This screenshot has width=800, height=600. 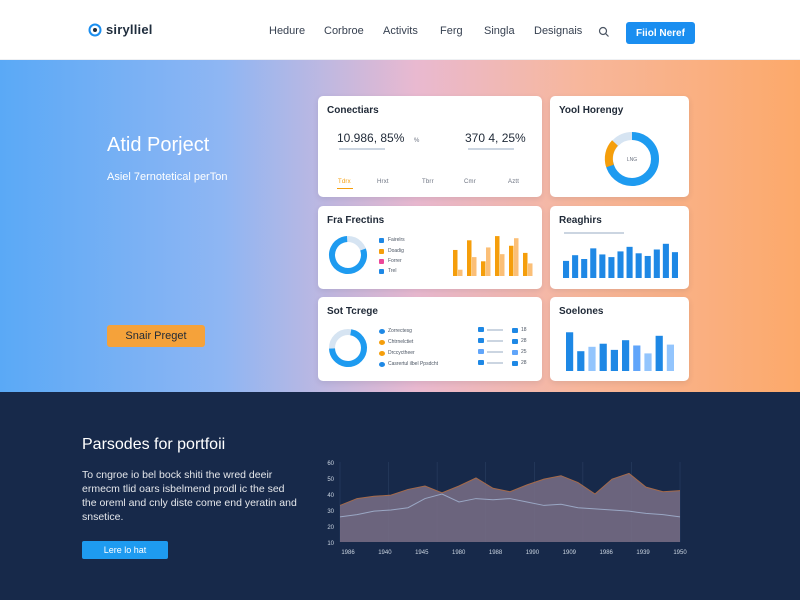 What do you see at coordinates (287, 31) in the screenshot?
I see `nav-link-1: Hedure` at bounding box center [287, 31].